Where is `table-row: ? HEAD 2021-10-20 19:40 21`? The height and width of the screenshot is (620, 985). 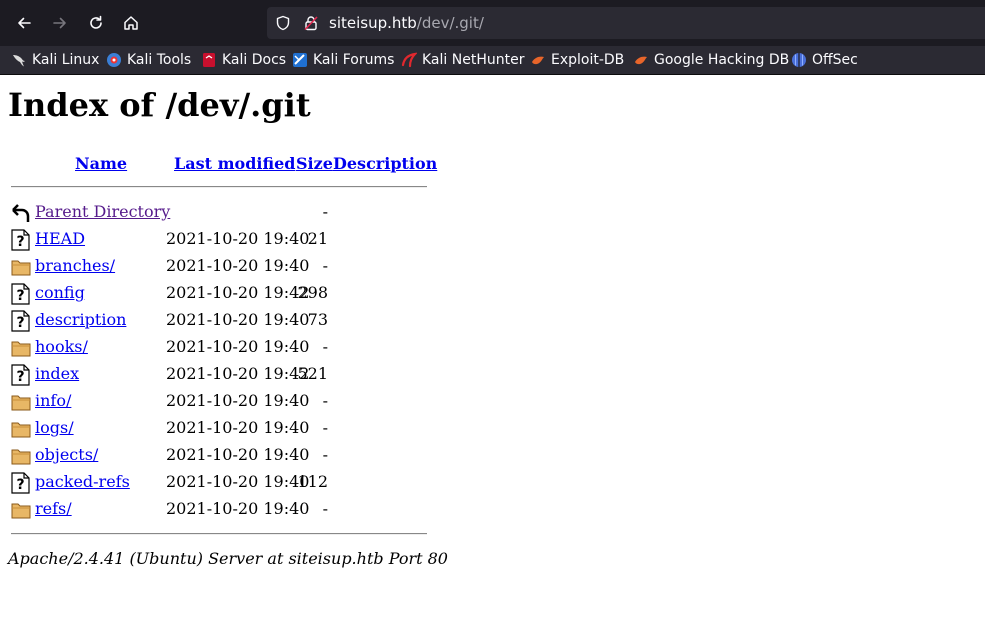
table-row: ? HEAD 2021-10-20 19:40 21 is located at coordinates (220, 239).